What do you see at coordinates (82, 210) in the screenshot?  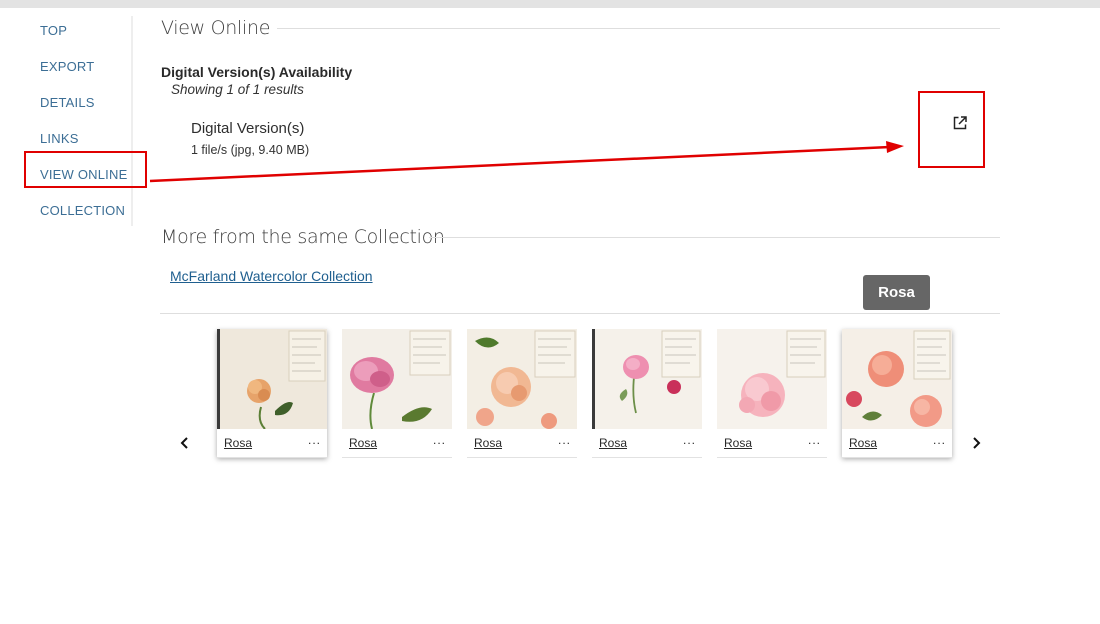 I see `nav-item-collection: COLLECTION` at bounding box center [82, 210].